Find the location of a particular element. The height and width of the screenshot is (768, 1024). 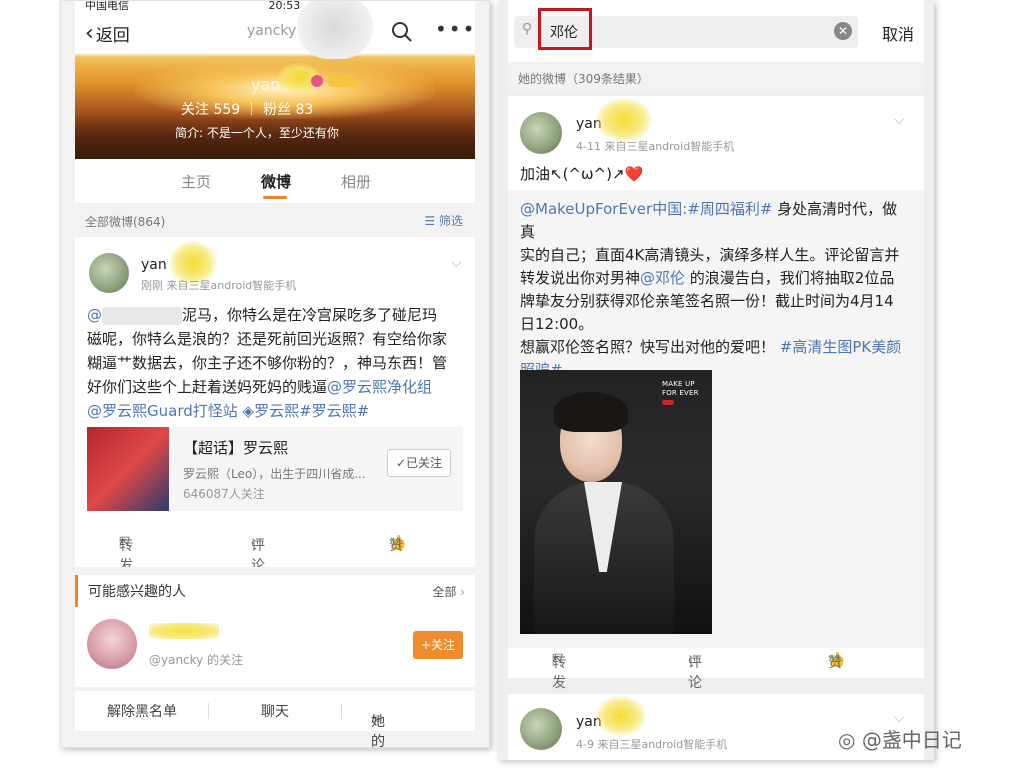

gender-icon is located at coordinates (317, 81).